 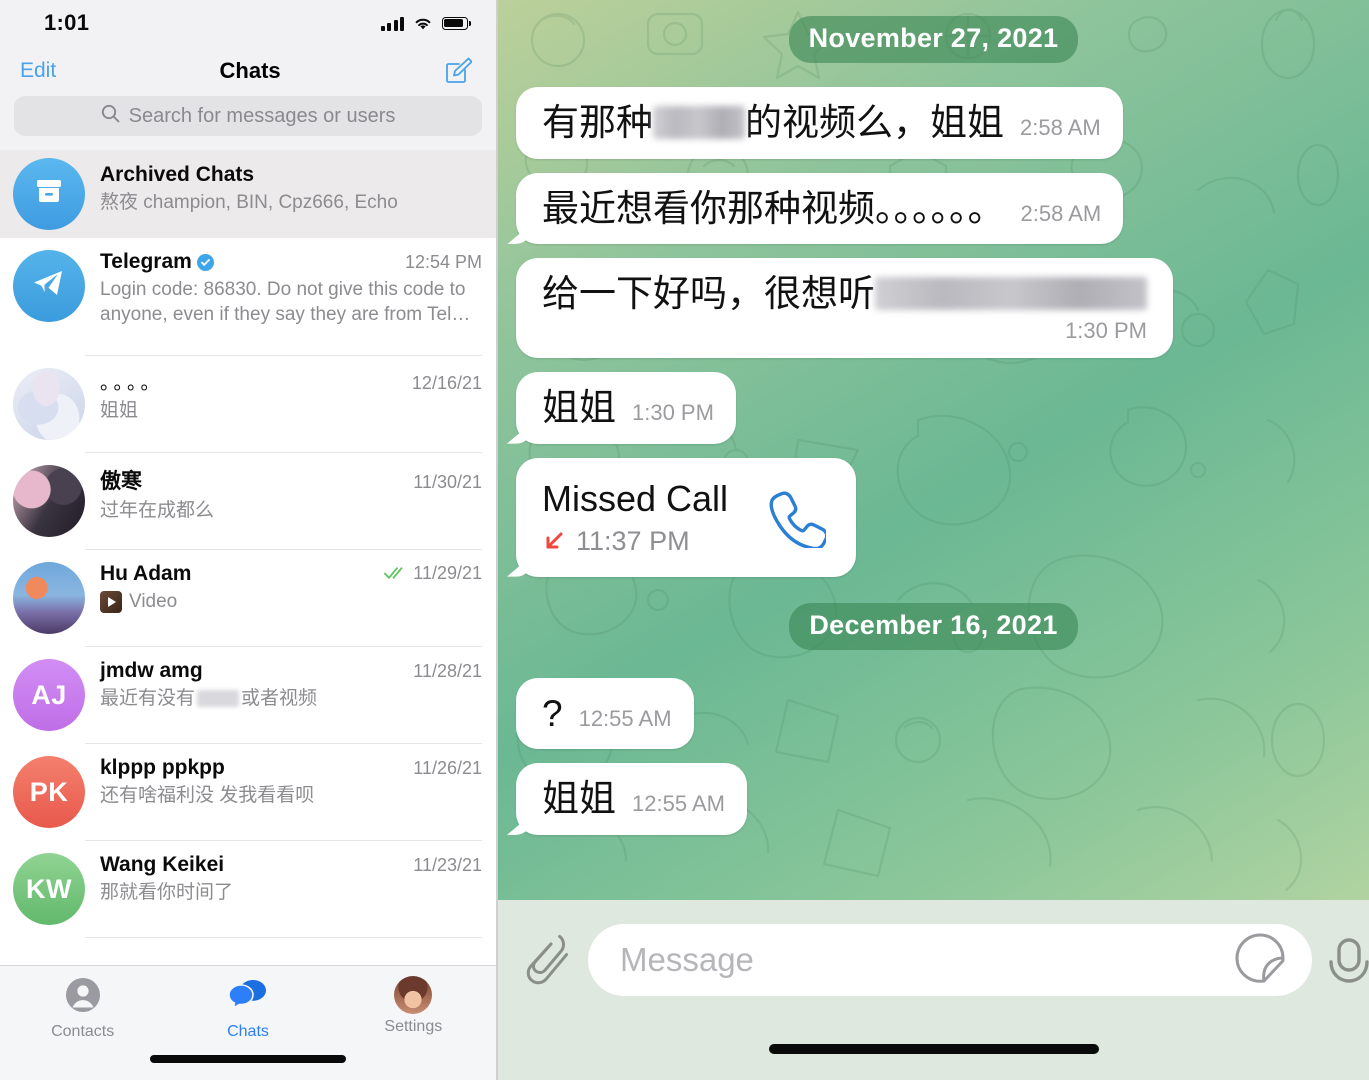 I want to click on avatar-photo-anime, so click(x=49, y=404).